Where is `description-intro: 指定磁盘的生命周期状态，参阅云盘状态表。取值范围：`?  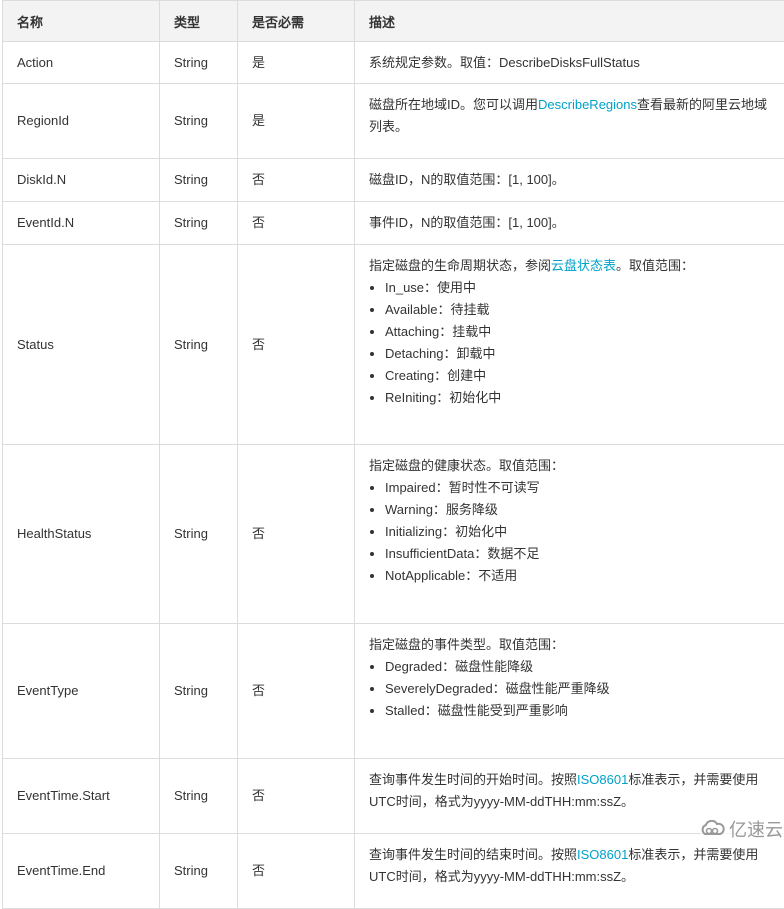 description-intro: 指定磁盘的生命周期状态，参阅云盘状态表。取值范围： is located at coordinates (571, 266).